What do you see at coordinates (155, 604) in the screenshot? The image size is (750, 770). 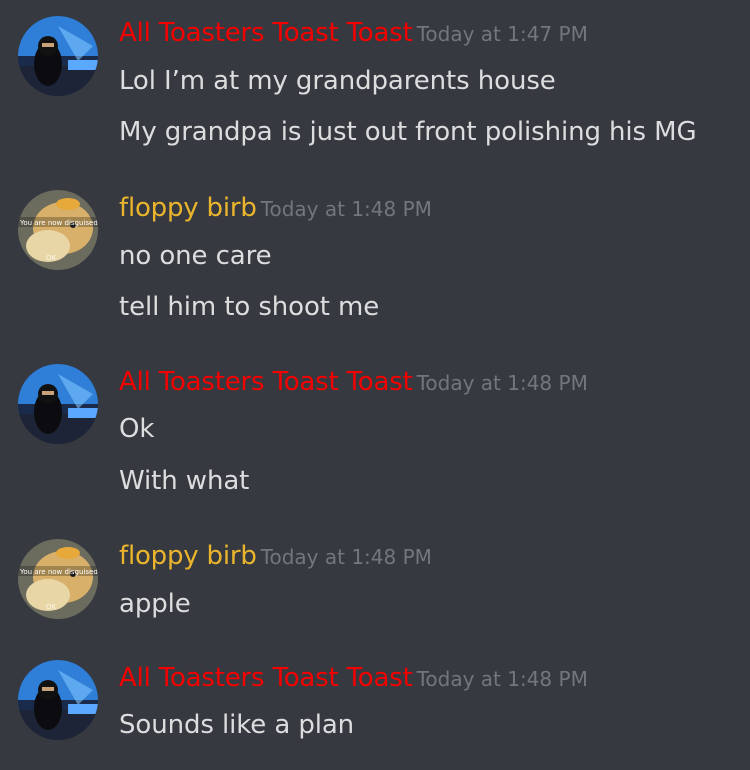 I see `message-text: apple` at bounding box center [155, 604].